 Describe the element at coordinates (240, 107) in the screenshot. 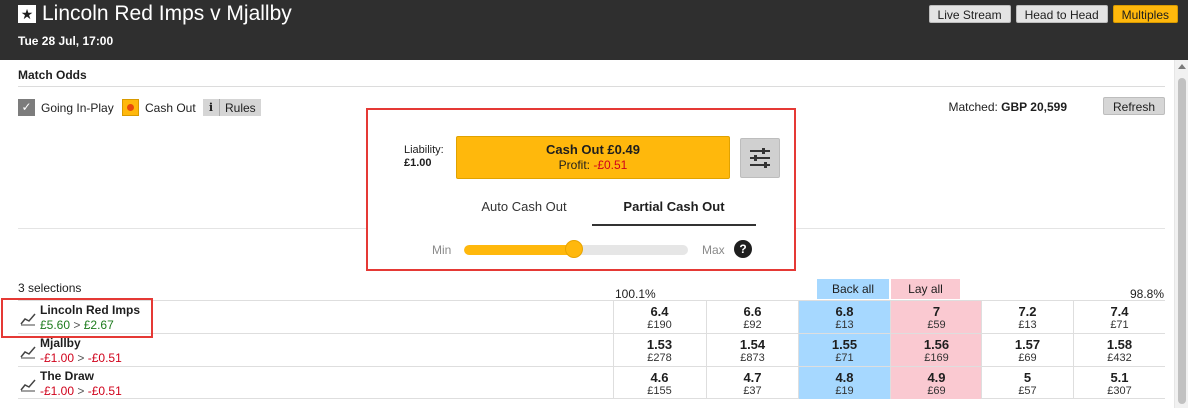

I see `rules-label: Rules` at that location.